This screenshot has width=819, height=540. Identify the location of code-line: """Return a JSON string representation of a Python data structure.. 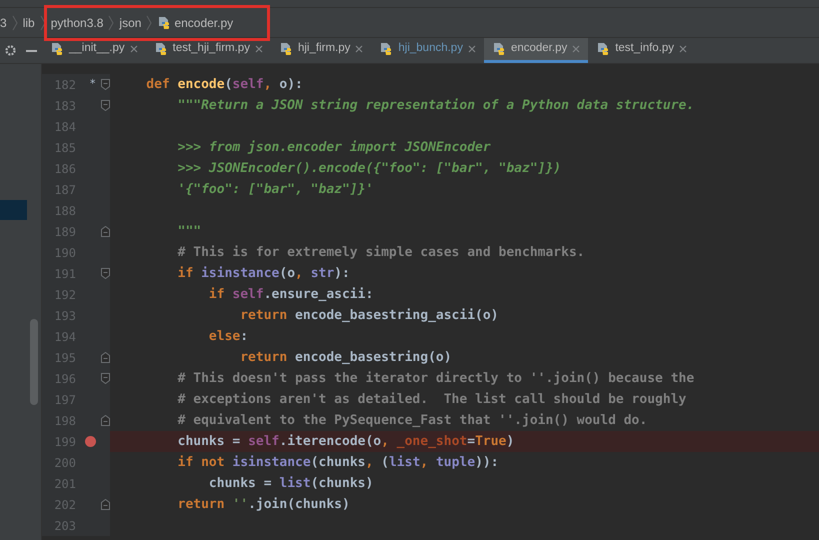
(435, 105).